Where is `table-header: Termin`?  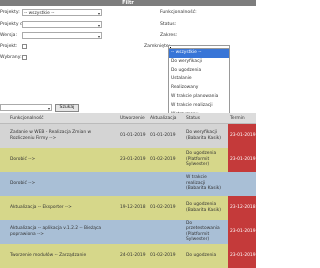 table-header: Termin is located at coordinates (242, 118).